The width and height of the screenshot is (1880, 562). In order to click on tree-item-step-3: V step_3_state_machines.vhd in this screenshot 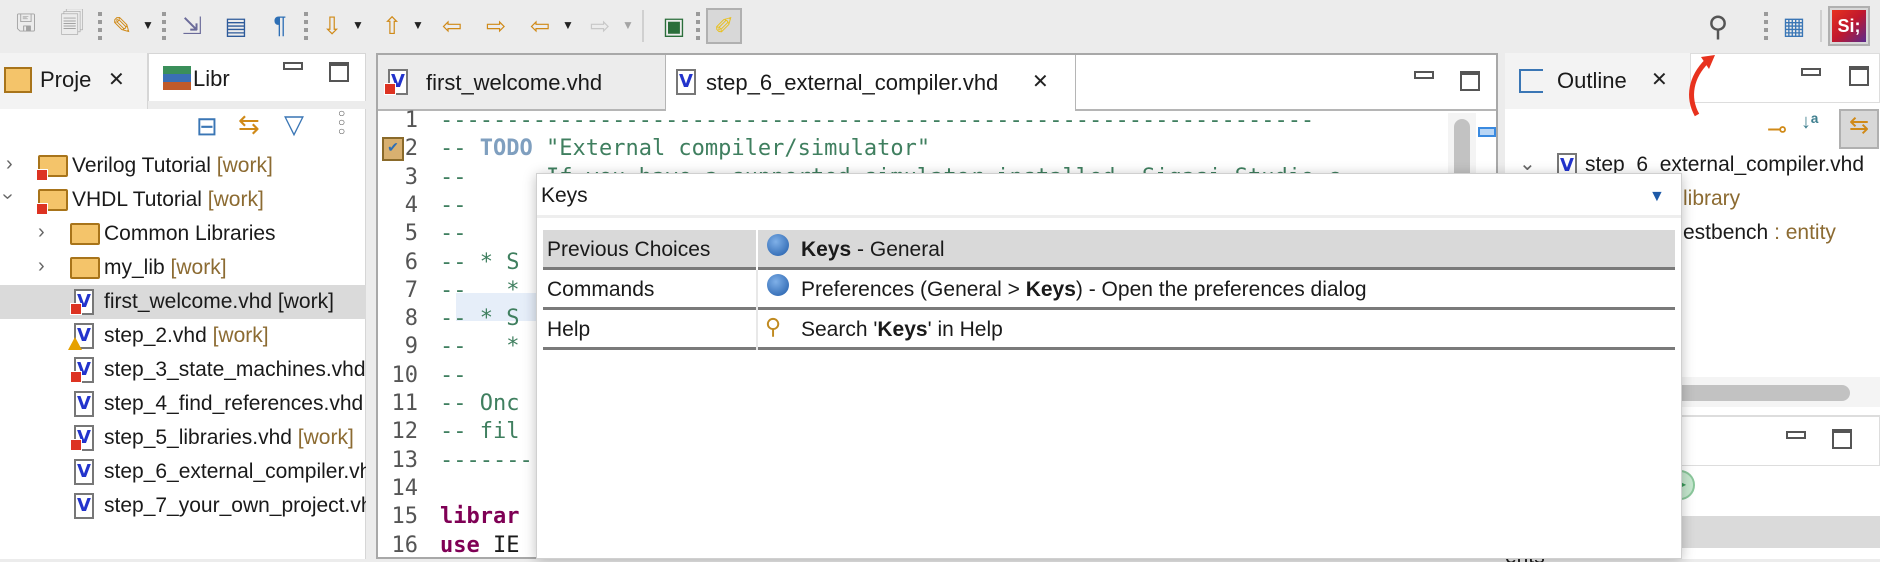, I will do `click(183, 370)`.